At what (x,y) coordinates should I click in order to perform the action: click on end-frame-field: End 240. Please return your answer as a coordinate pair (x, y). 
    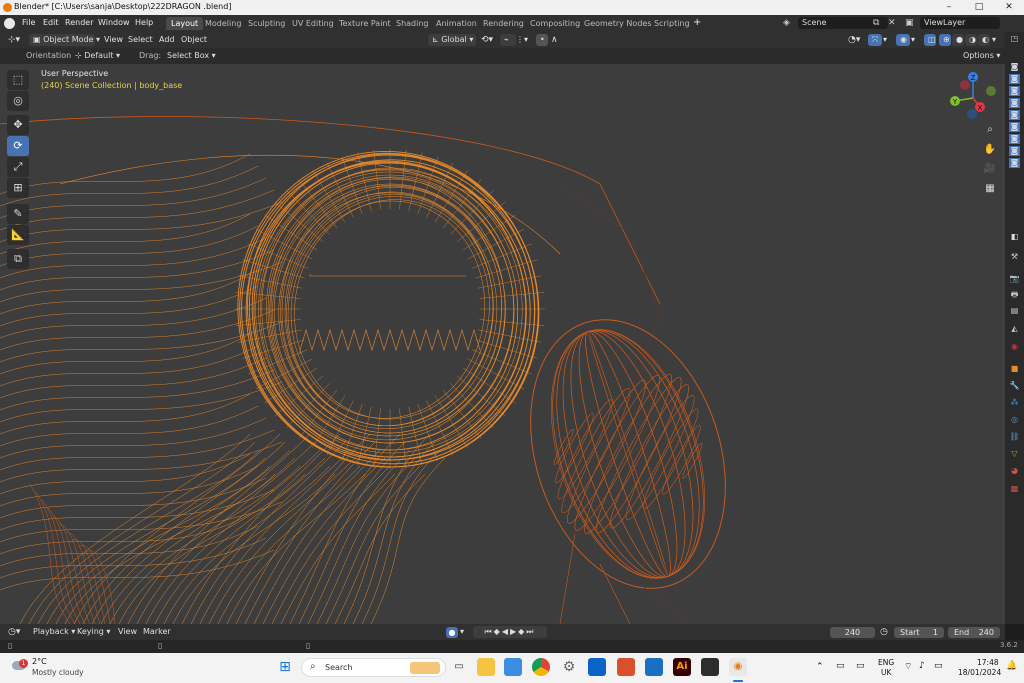
    Looking at the image, I should click on (974, 632).